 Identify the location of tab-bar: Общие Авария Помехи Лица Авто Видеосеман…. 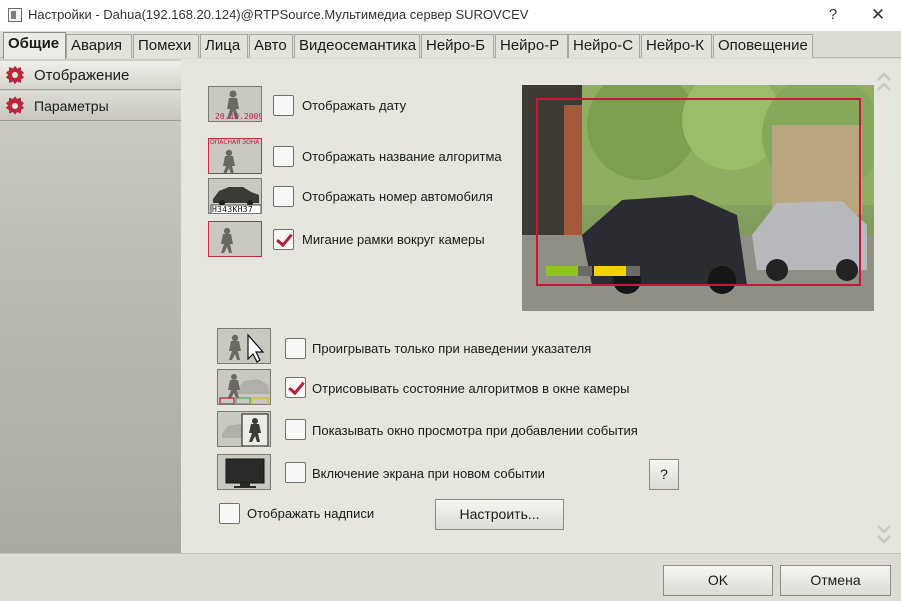
(450, 45).